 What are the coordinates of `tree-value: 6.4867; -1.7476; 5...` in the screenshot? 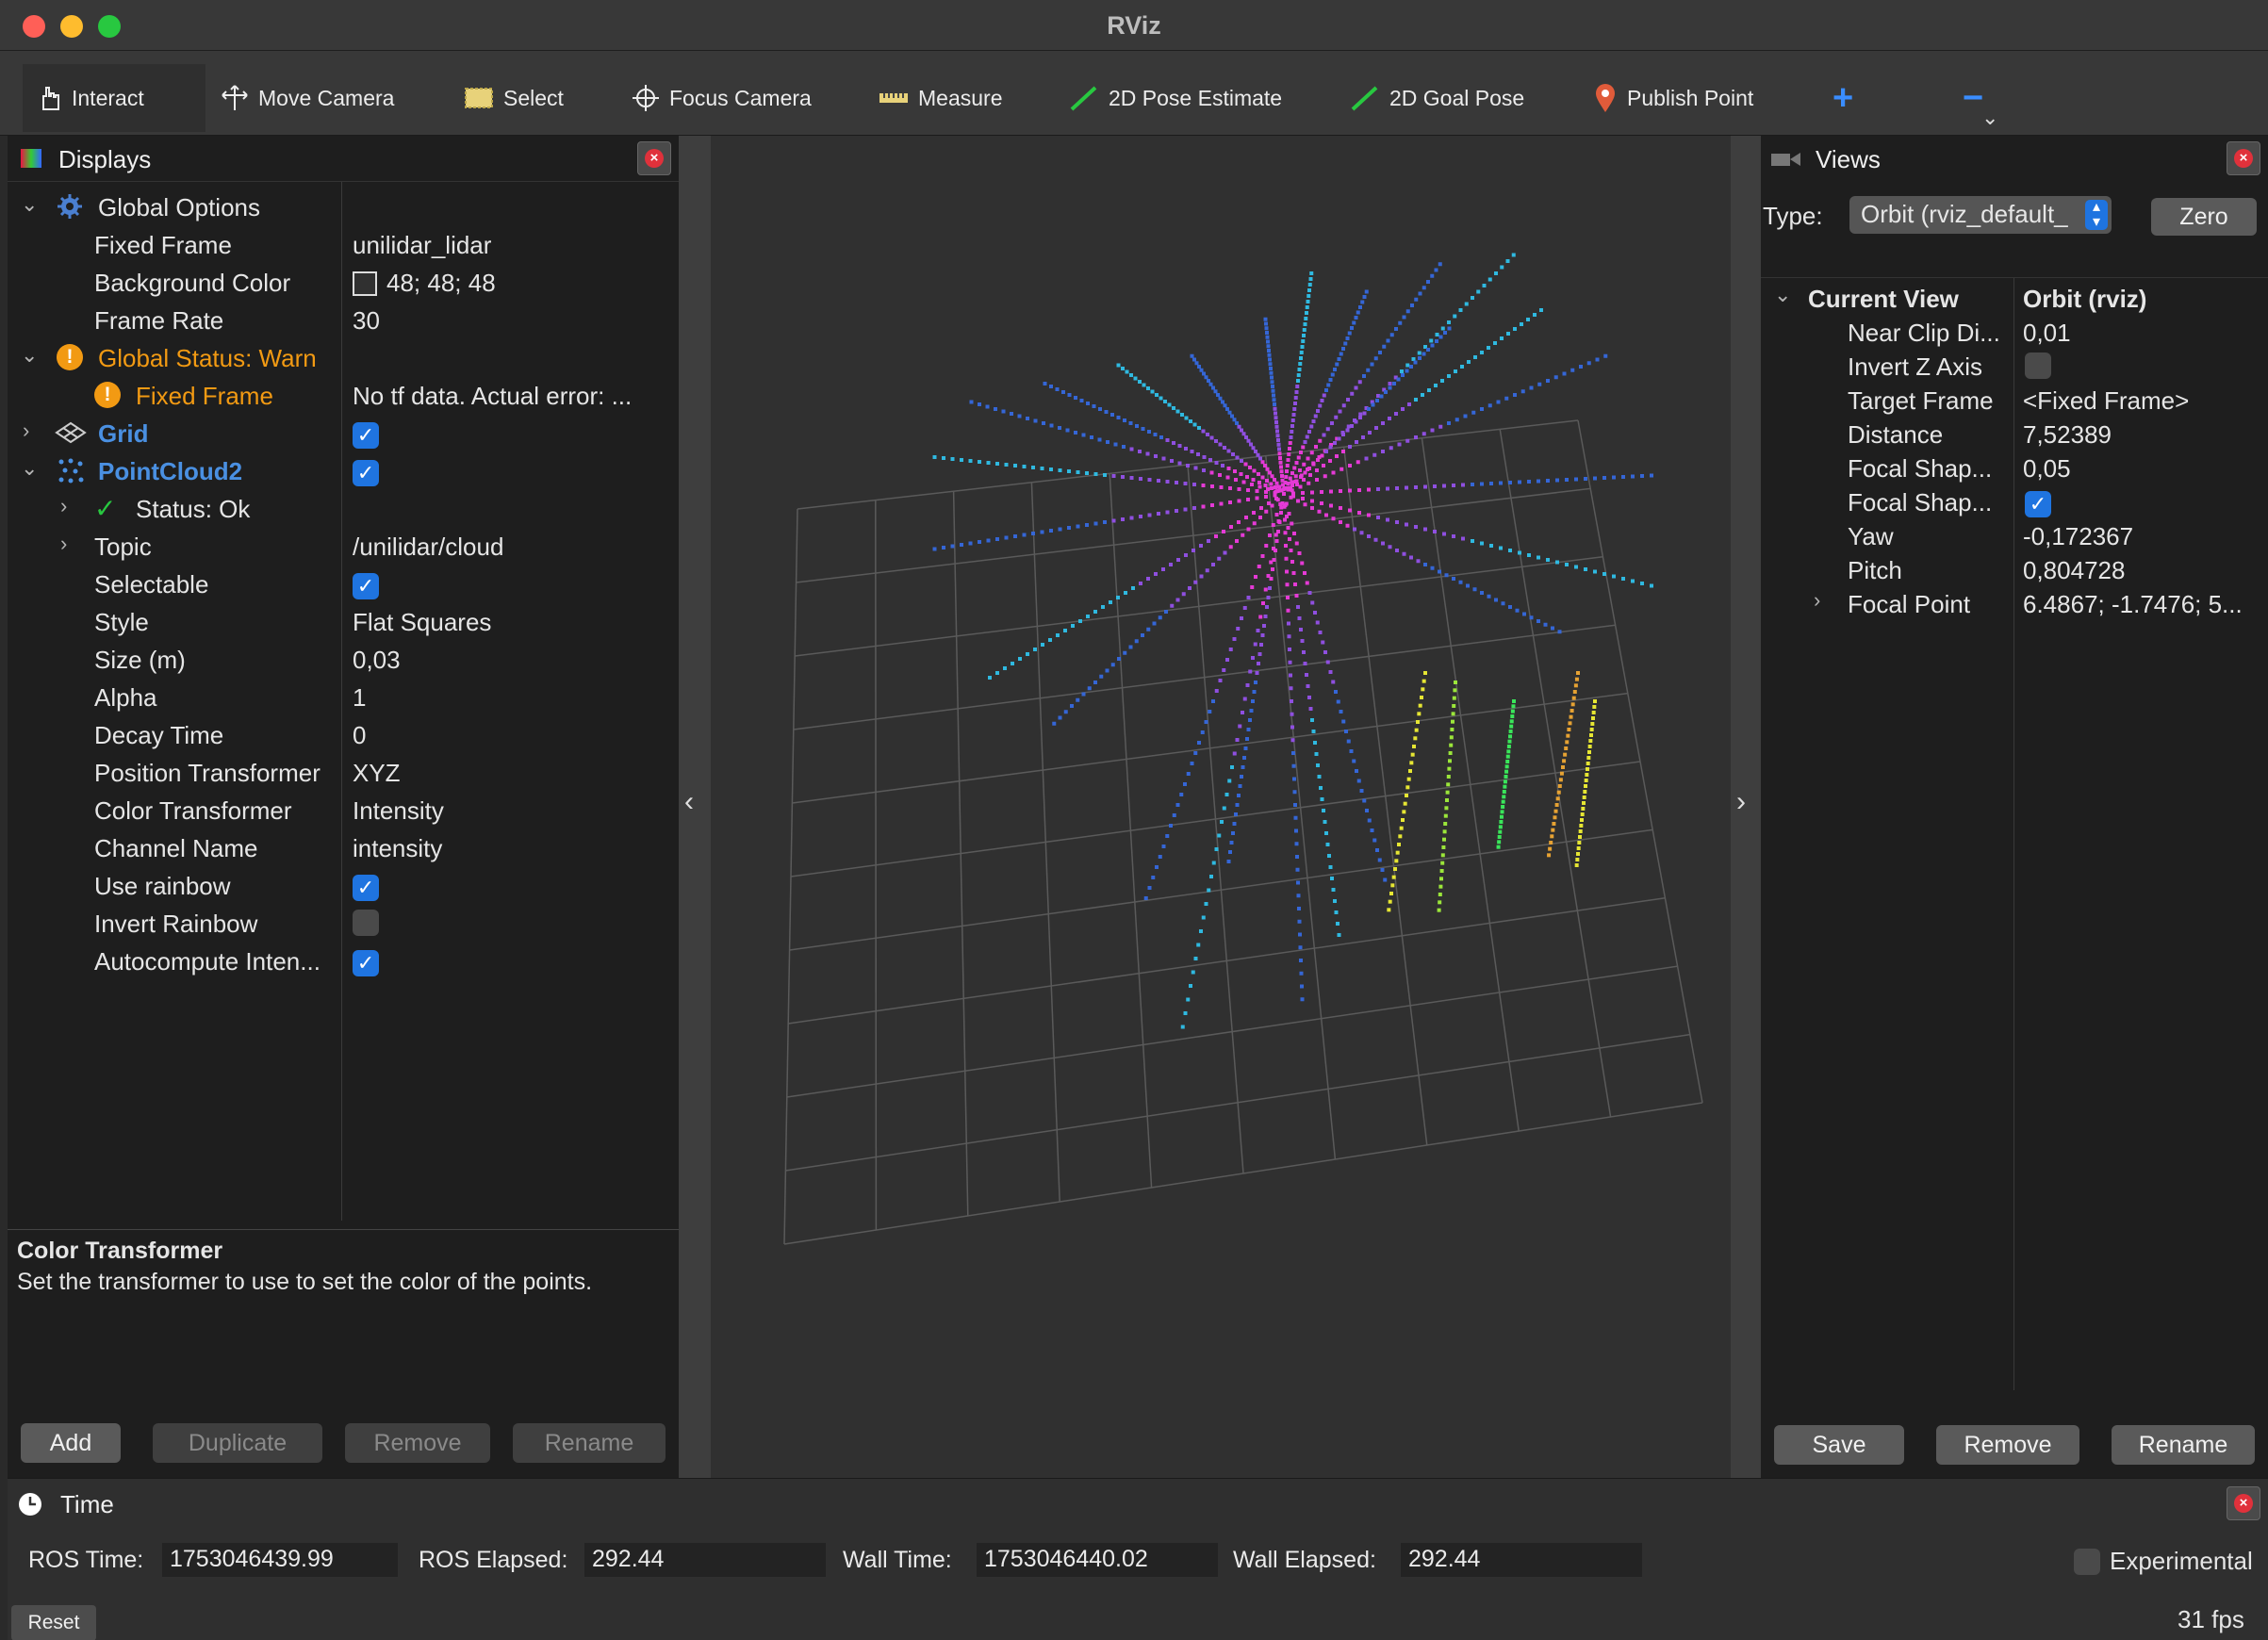 It's located at (2133, 604).